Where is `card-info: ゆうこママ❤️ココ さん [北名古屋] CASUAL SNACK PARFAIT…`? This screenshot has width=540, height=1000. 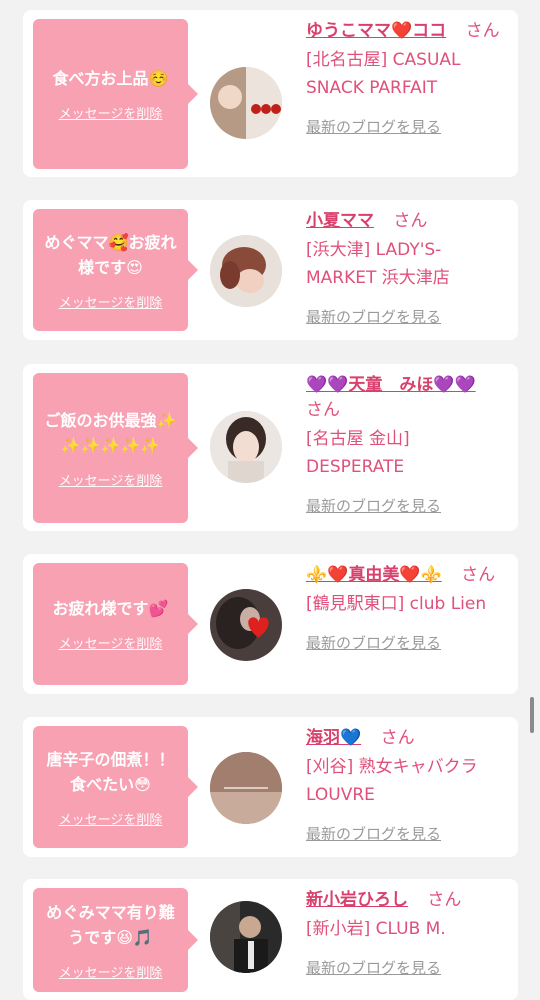
card-info: ゆうこママ❤️ココ さん [北名古屋] CASUAL SNACK PARFAIT… is located at coordinates (407, 78).